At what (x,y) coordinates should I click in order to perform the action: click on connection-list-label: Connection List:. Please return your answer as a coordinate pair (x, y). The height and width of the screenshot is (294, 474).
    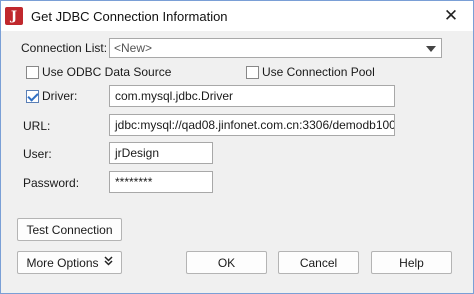
    Looking at the image, I should click on (64, 48).